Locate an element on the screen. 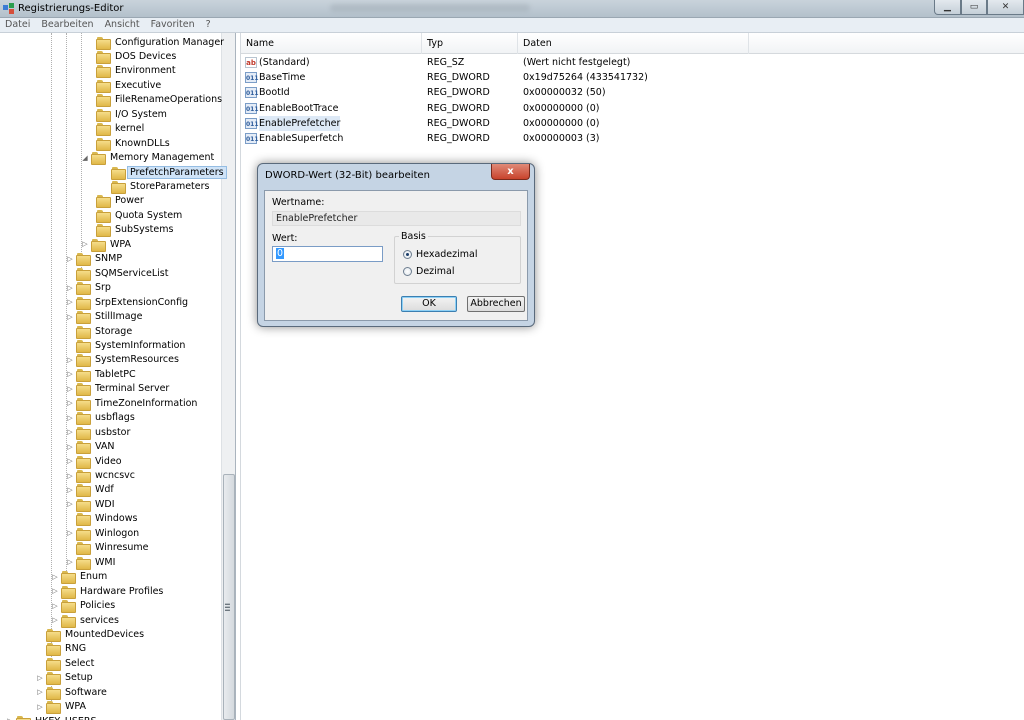 This screenshot has width=1024, height=720. tree-node: ▷ usbflags is located at coordinates (101, 418).